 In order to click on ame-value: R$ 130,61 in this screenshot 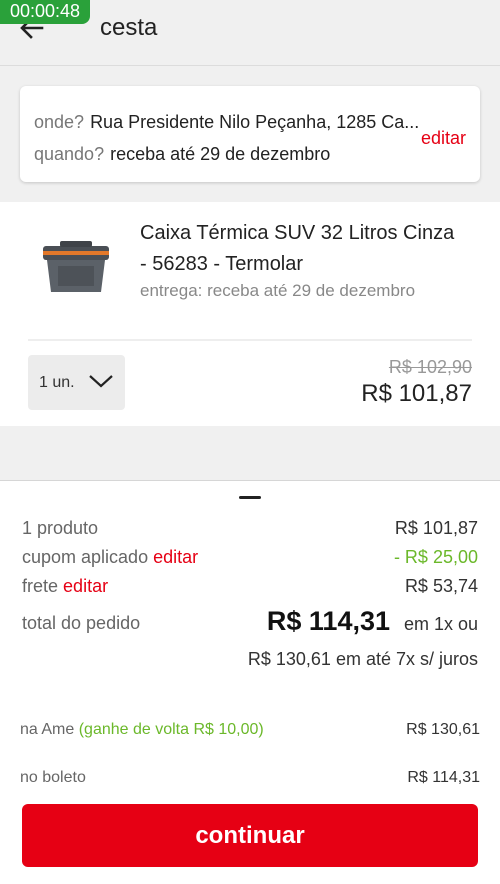, I will do `click(443, 729)`.